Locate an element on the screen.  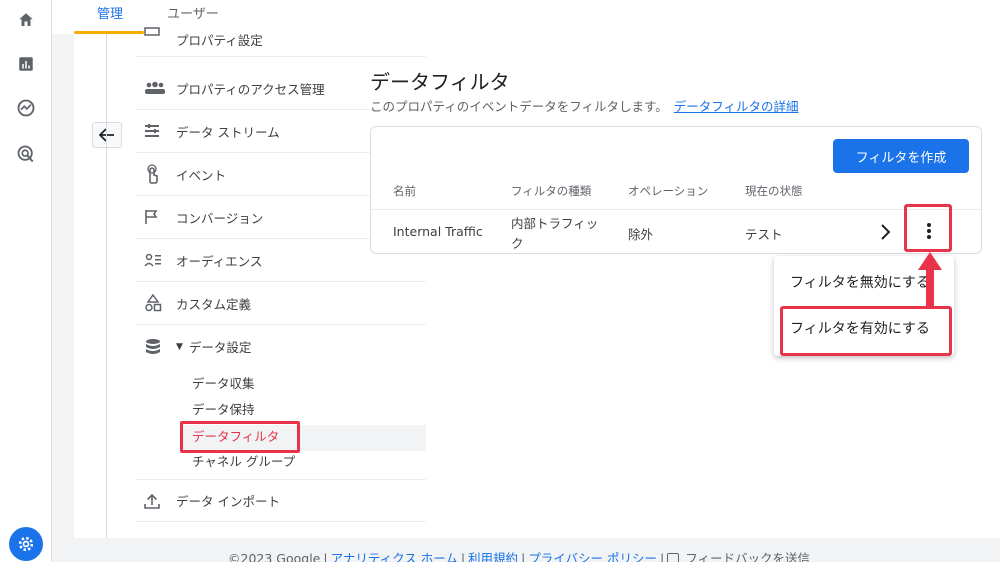
page-description: このプロパティのイベントデータをフィルタします。 データフィルタの詳細 is located at coordinates (584, 105).